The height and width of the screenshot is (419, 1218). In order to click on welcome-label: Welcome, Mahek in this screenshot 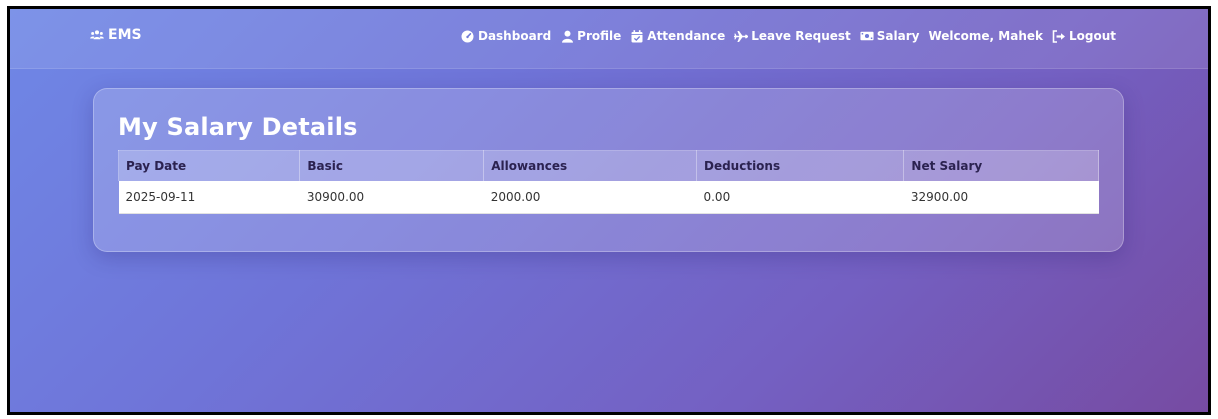, I will do `click(985, 36)`.